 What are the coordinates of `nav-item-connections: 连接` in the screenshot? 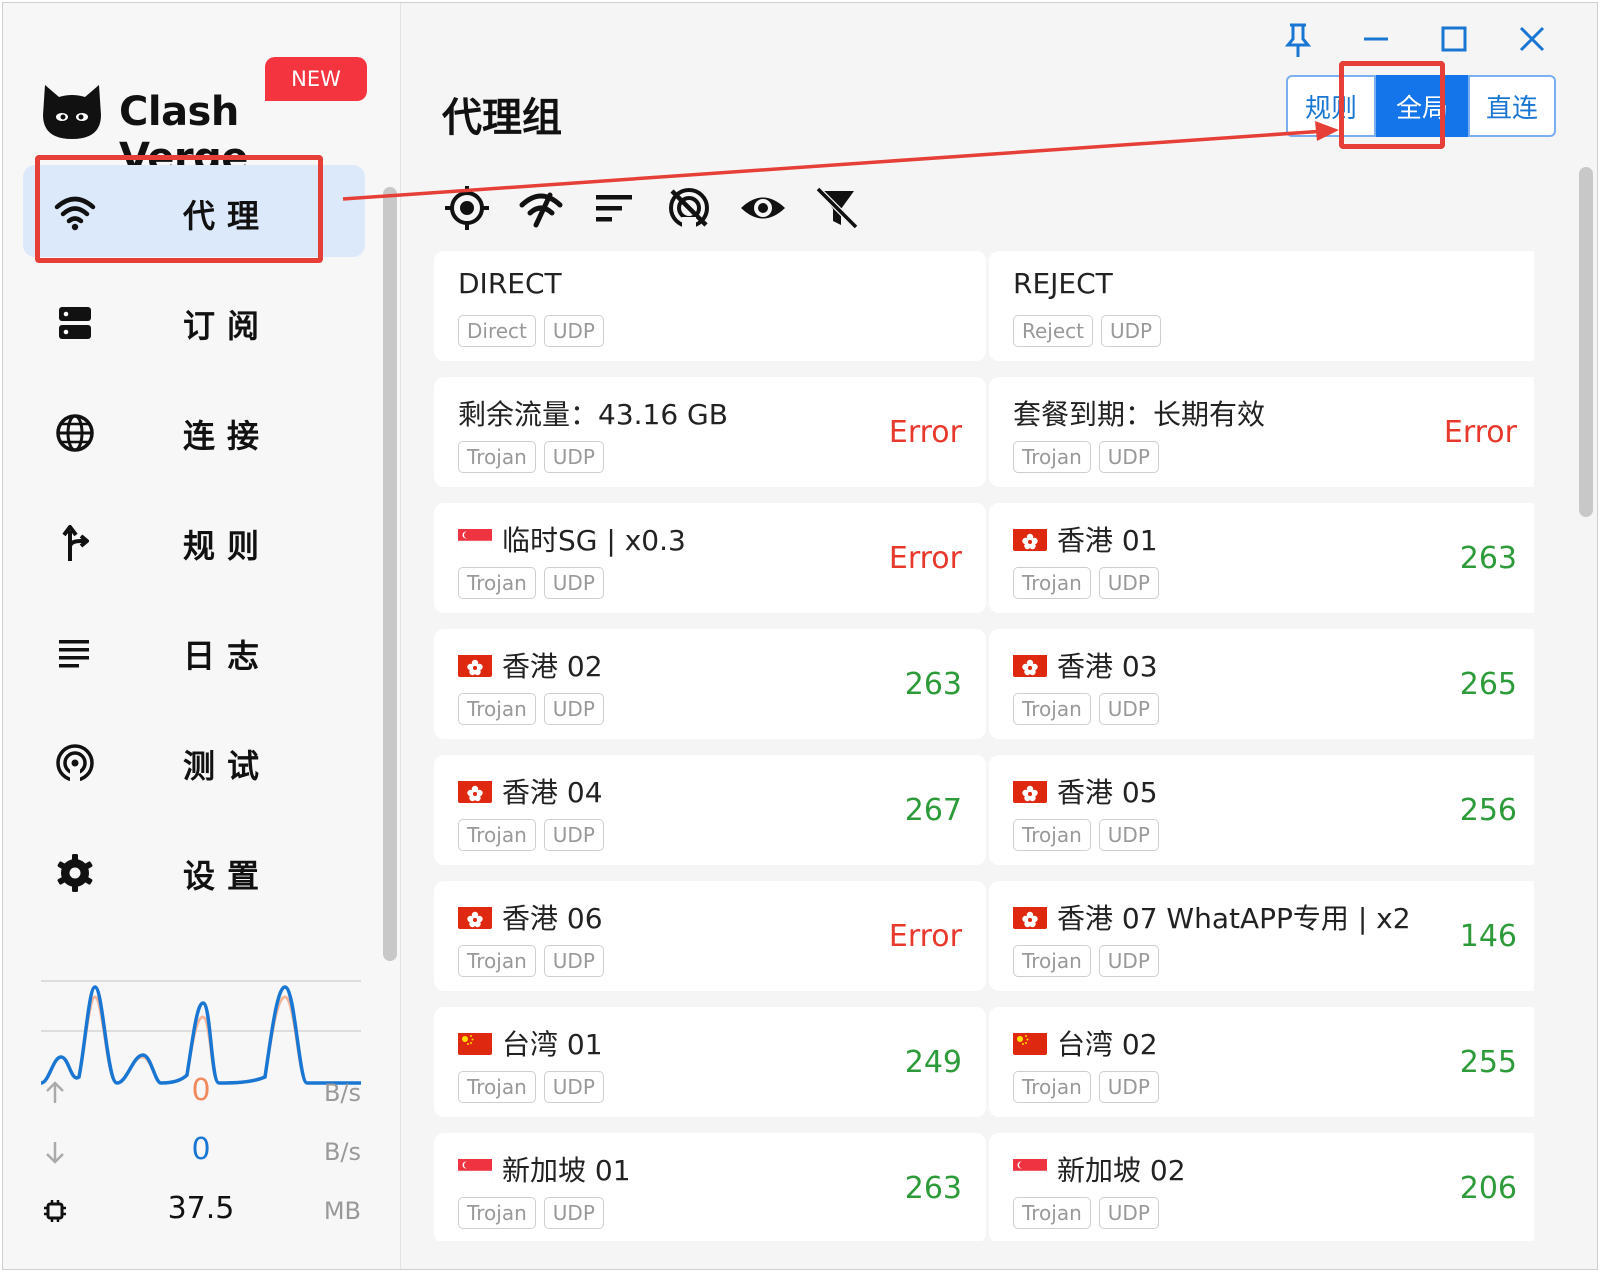 It's located at (194, 431).